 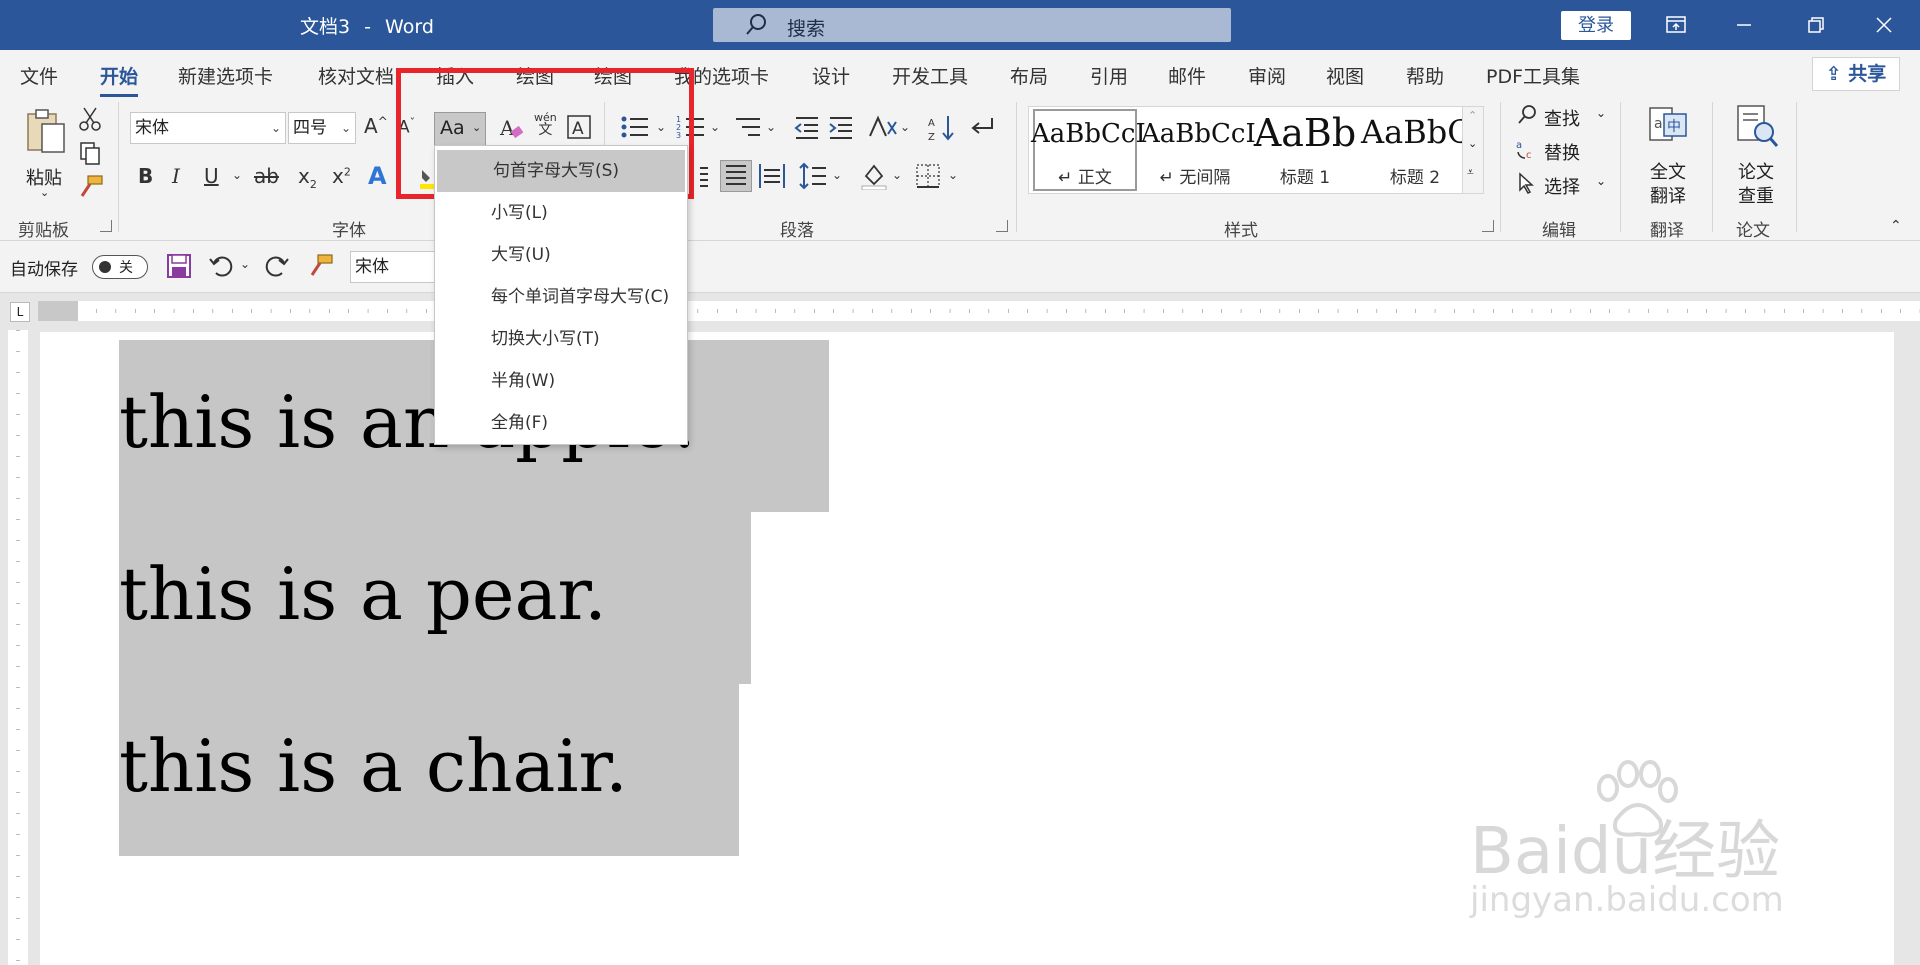 What do you see at coordinates (39, 75) in the screenshot?
I see `tab-file: 文件` at bounding box center [39, 75].